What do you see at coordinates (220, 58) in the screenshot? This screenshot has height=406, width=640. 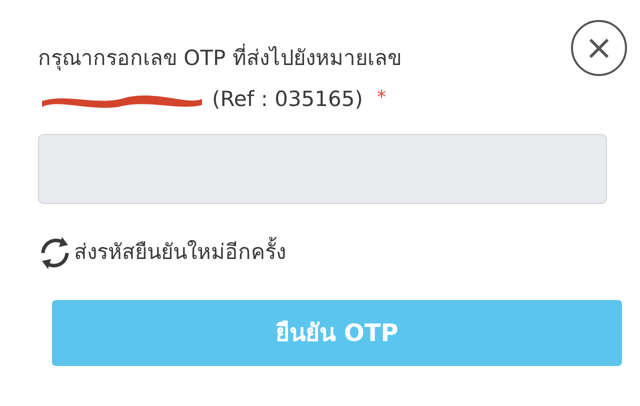 I see `otp-prompt: กรุณากรอกเลข OTP ที่ส่งไปยังหมายเลข` at bounding box center [220, 58].